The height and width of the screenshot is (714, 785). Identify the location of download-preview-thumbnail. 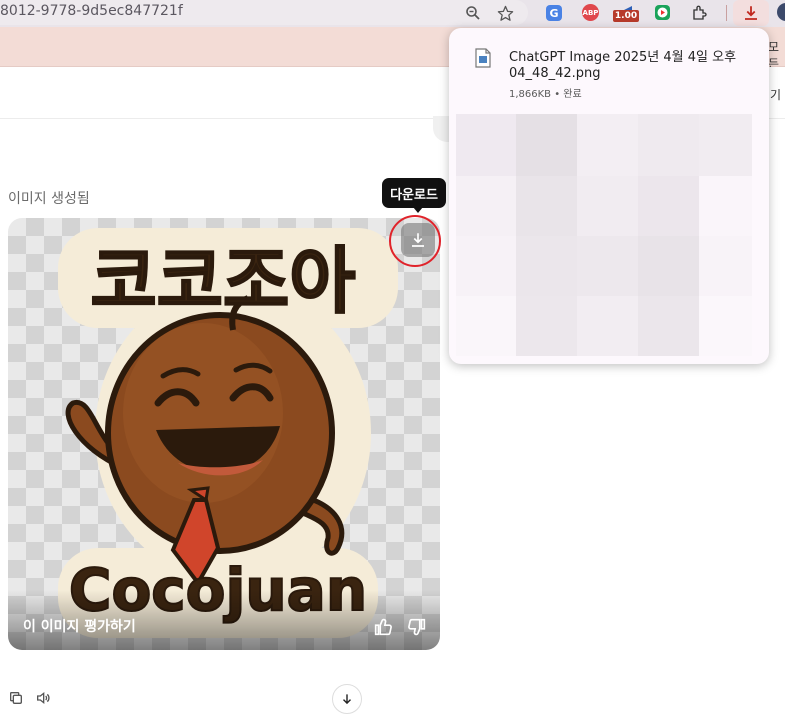
(604, 235).